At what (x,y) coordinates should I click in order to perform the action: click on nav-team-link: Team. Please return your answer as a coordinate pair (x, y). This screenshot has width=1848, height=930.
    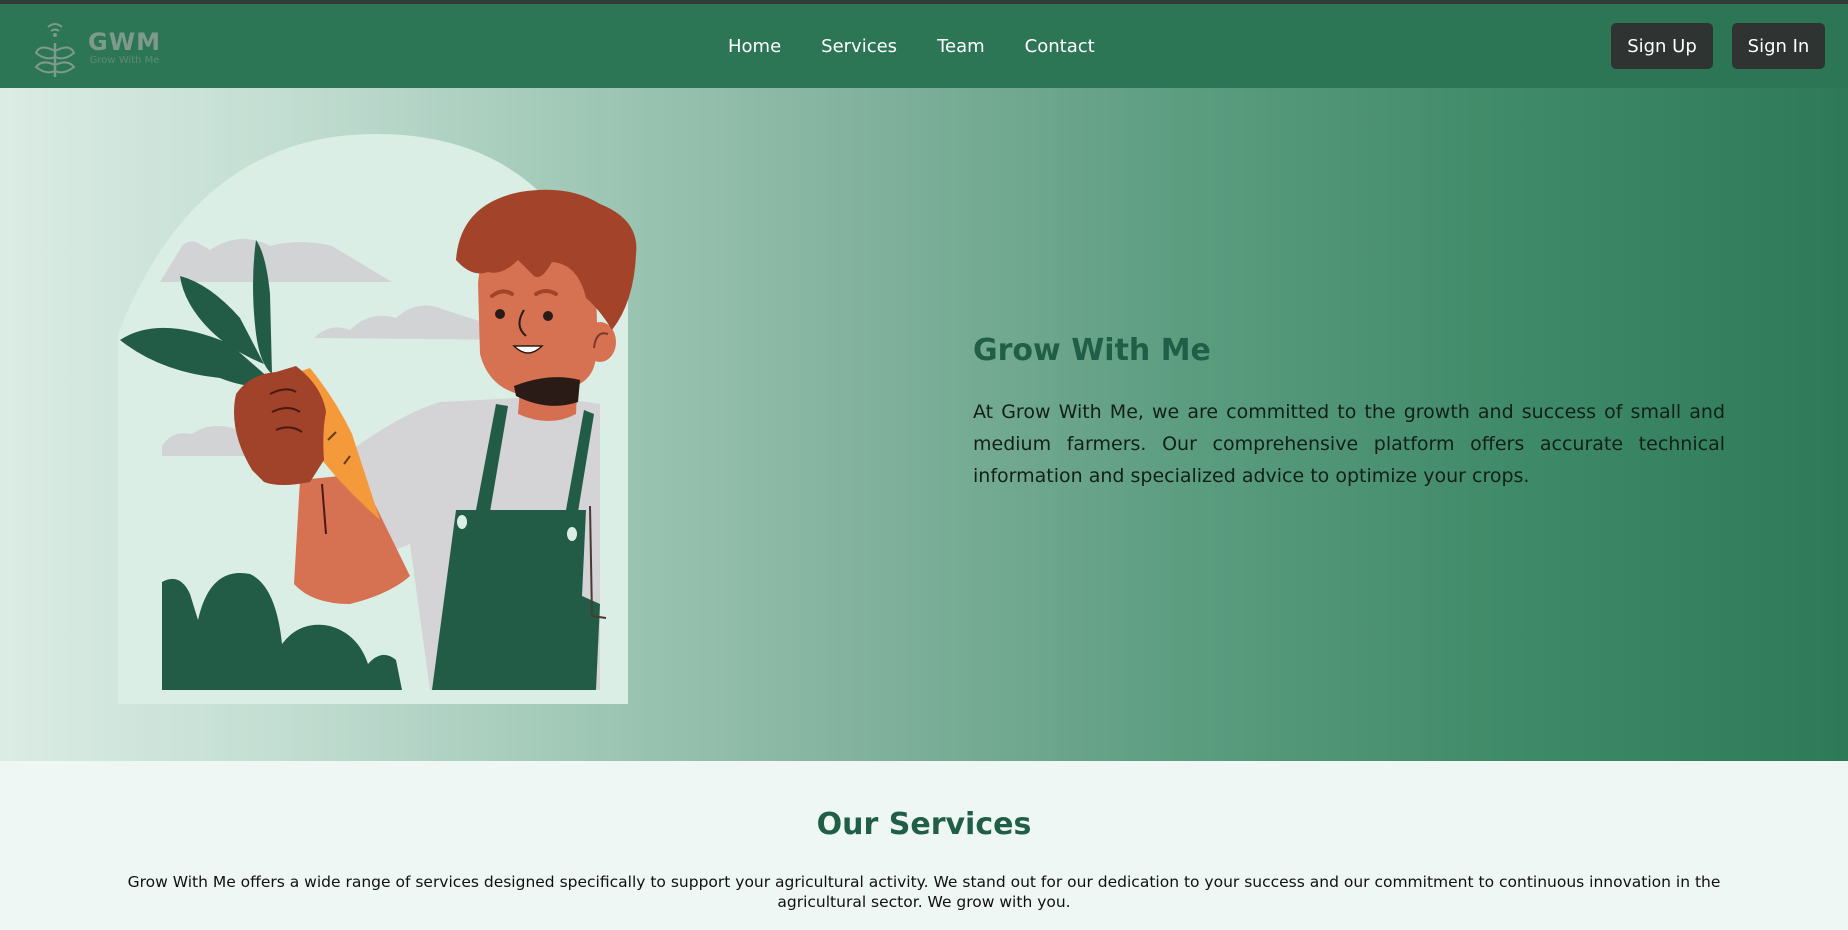
    Looking at the image, I should click on (961, 46).